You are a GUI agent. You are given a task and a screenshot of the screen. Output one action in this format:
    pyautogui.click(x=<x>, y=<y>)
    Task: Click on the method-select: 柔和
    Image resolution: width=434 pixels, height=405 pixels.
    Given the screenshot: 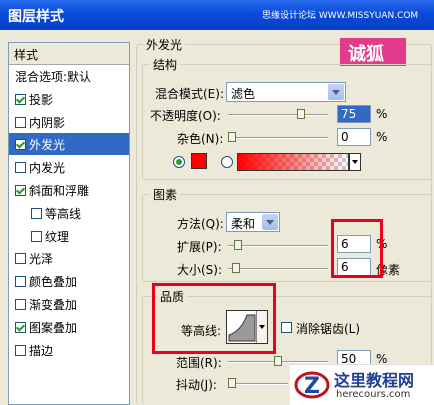 What is the action you would take?
    pyautogui.click(x=253, y=222)
    